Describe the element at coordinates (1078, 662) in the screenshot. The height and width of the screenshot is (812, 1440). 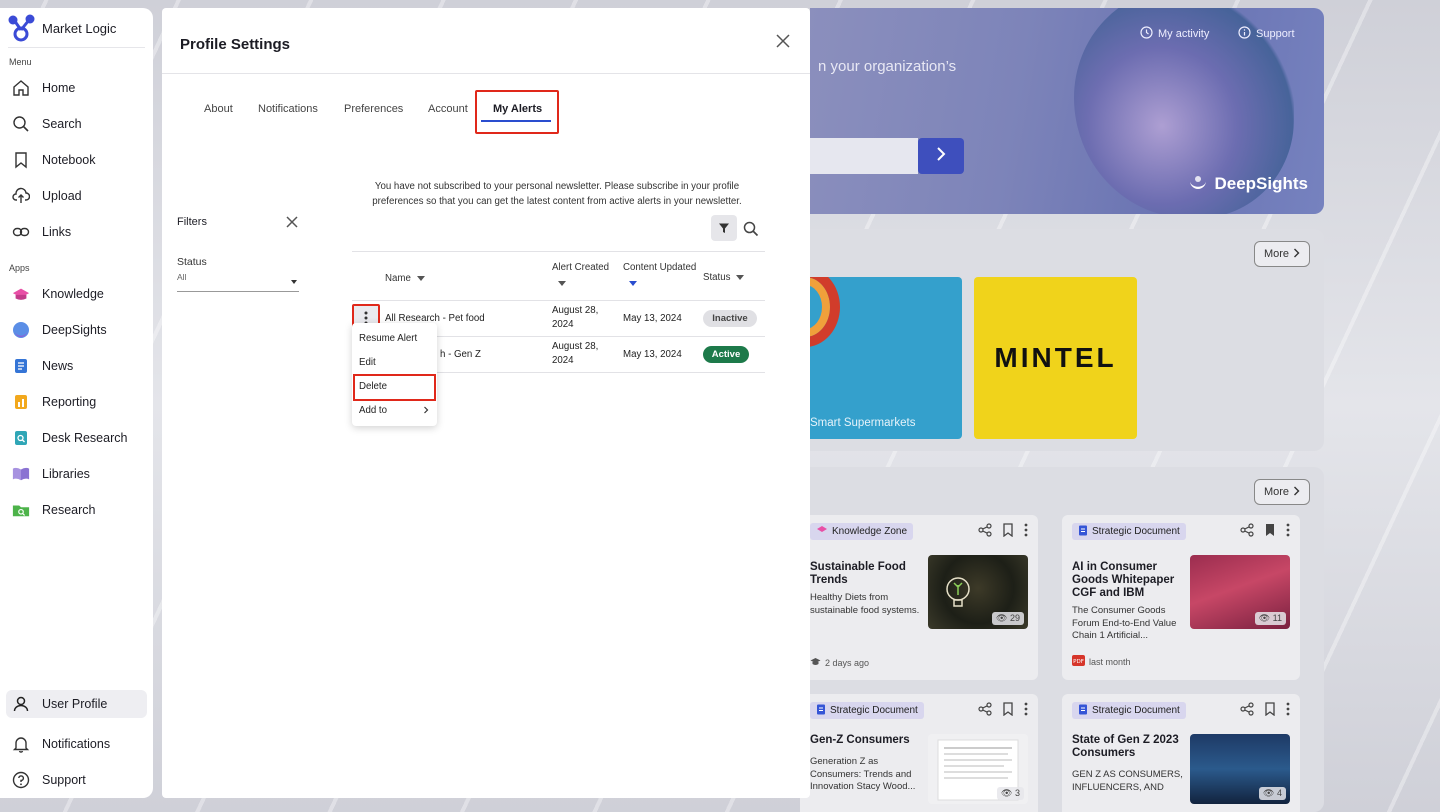
I see `svg-text: PDF` at that location.